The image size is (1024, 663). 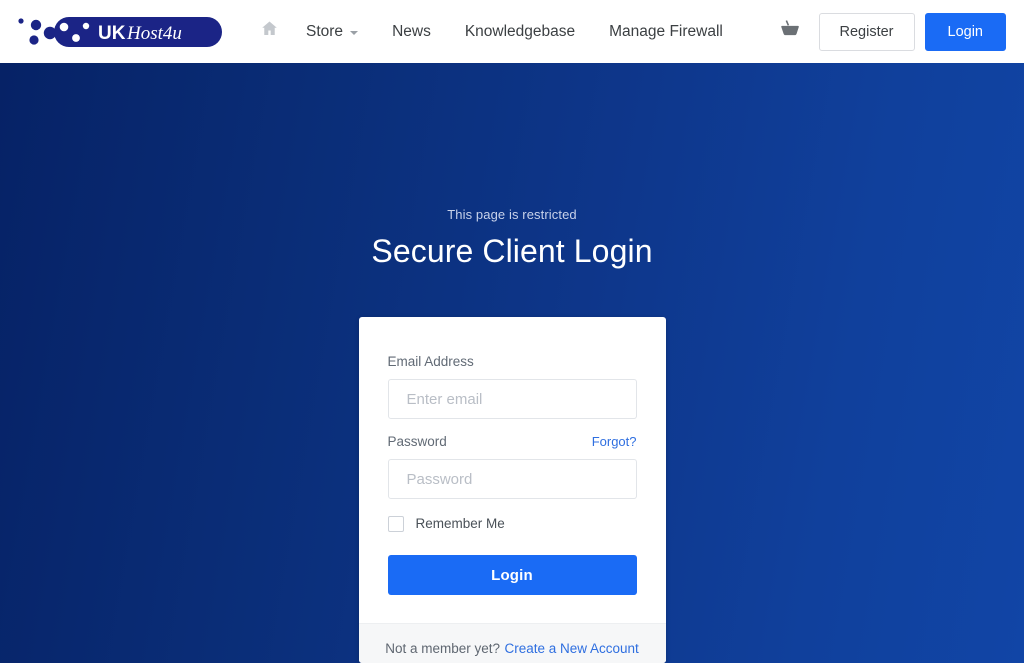 What do you see at coordinates (354, 32) in the screenshot?
I see `chevron-down-icon` at bounding box center [354, 32].